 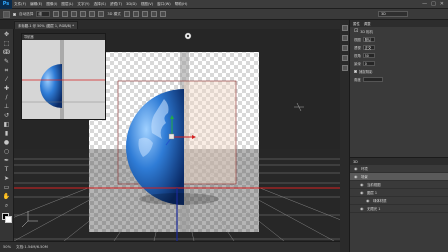 What do you see at coordinates (20, 4) in the screenshot?
I see `menu-file: 文件(F)` at bounding box center [20, 4].